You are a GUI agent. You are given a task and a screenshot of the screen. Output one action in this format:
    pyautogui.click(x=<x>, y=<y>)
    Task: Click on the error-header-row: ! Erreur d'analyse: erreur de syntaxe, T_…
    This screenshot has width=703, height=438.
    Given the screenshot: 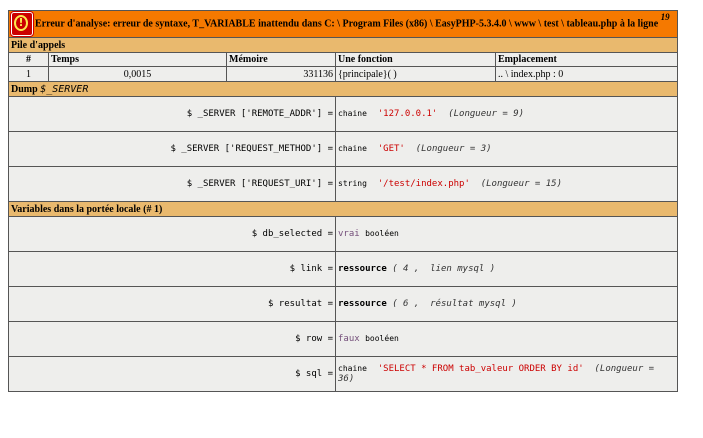 What is the action you would take?
    pyautogui.click(x=343, y=24)
    